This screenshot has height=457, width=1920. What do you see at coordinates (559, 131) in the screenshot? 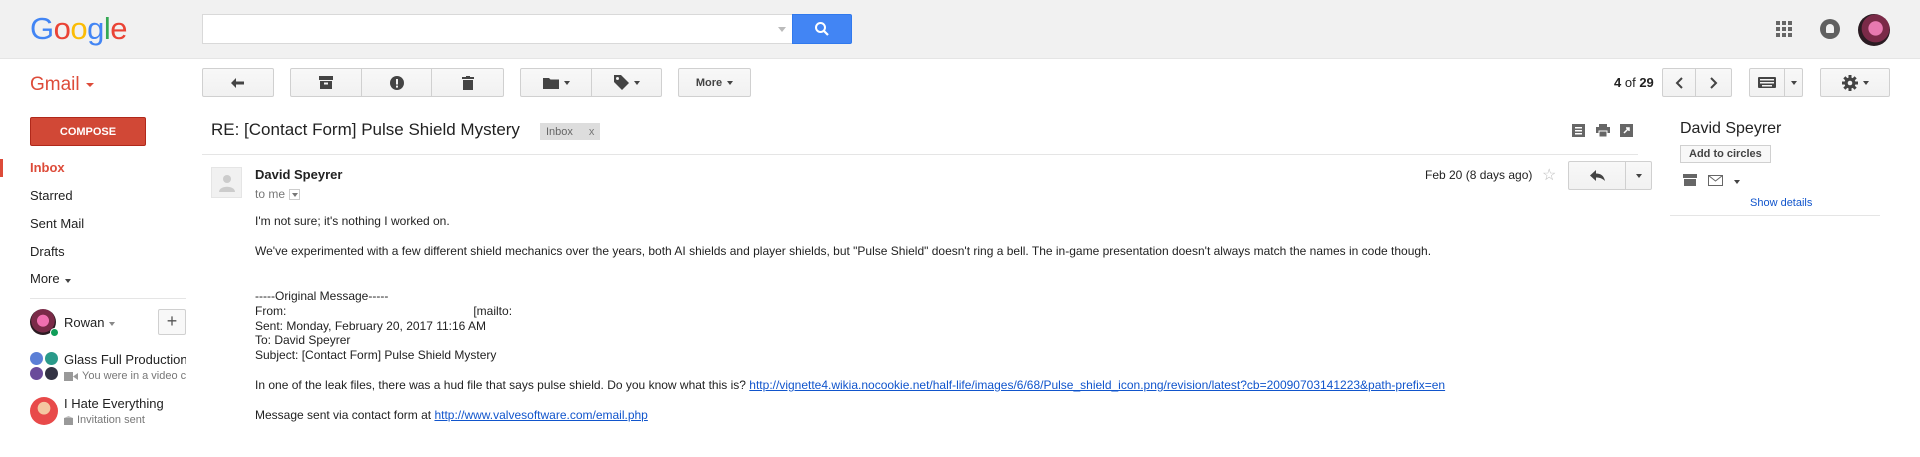
I see `label-chip-text: Inbox` at bounding box center [559, 131].